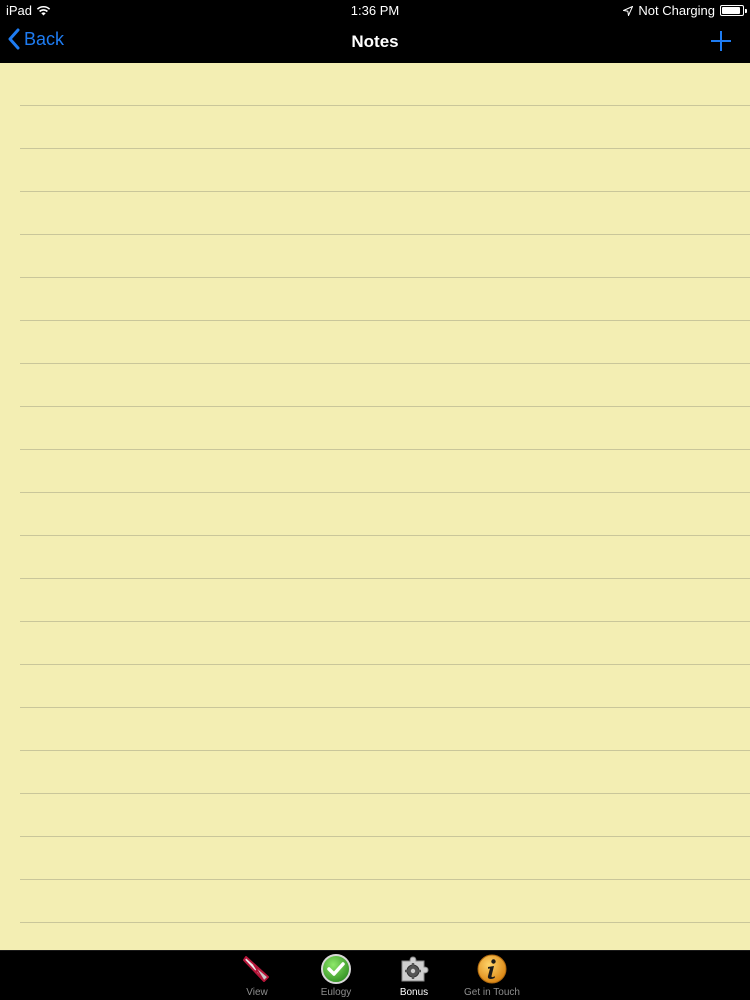 The height and width of the screenshot is (1000, 750). Describe the element at coordinates (492, 992) in the screenshot. I see `tab-label-get-in-touch: Get in Touch` at that location.